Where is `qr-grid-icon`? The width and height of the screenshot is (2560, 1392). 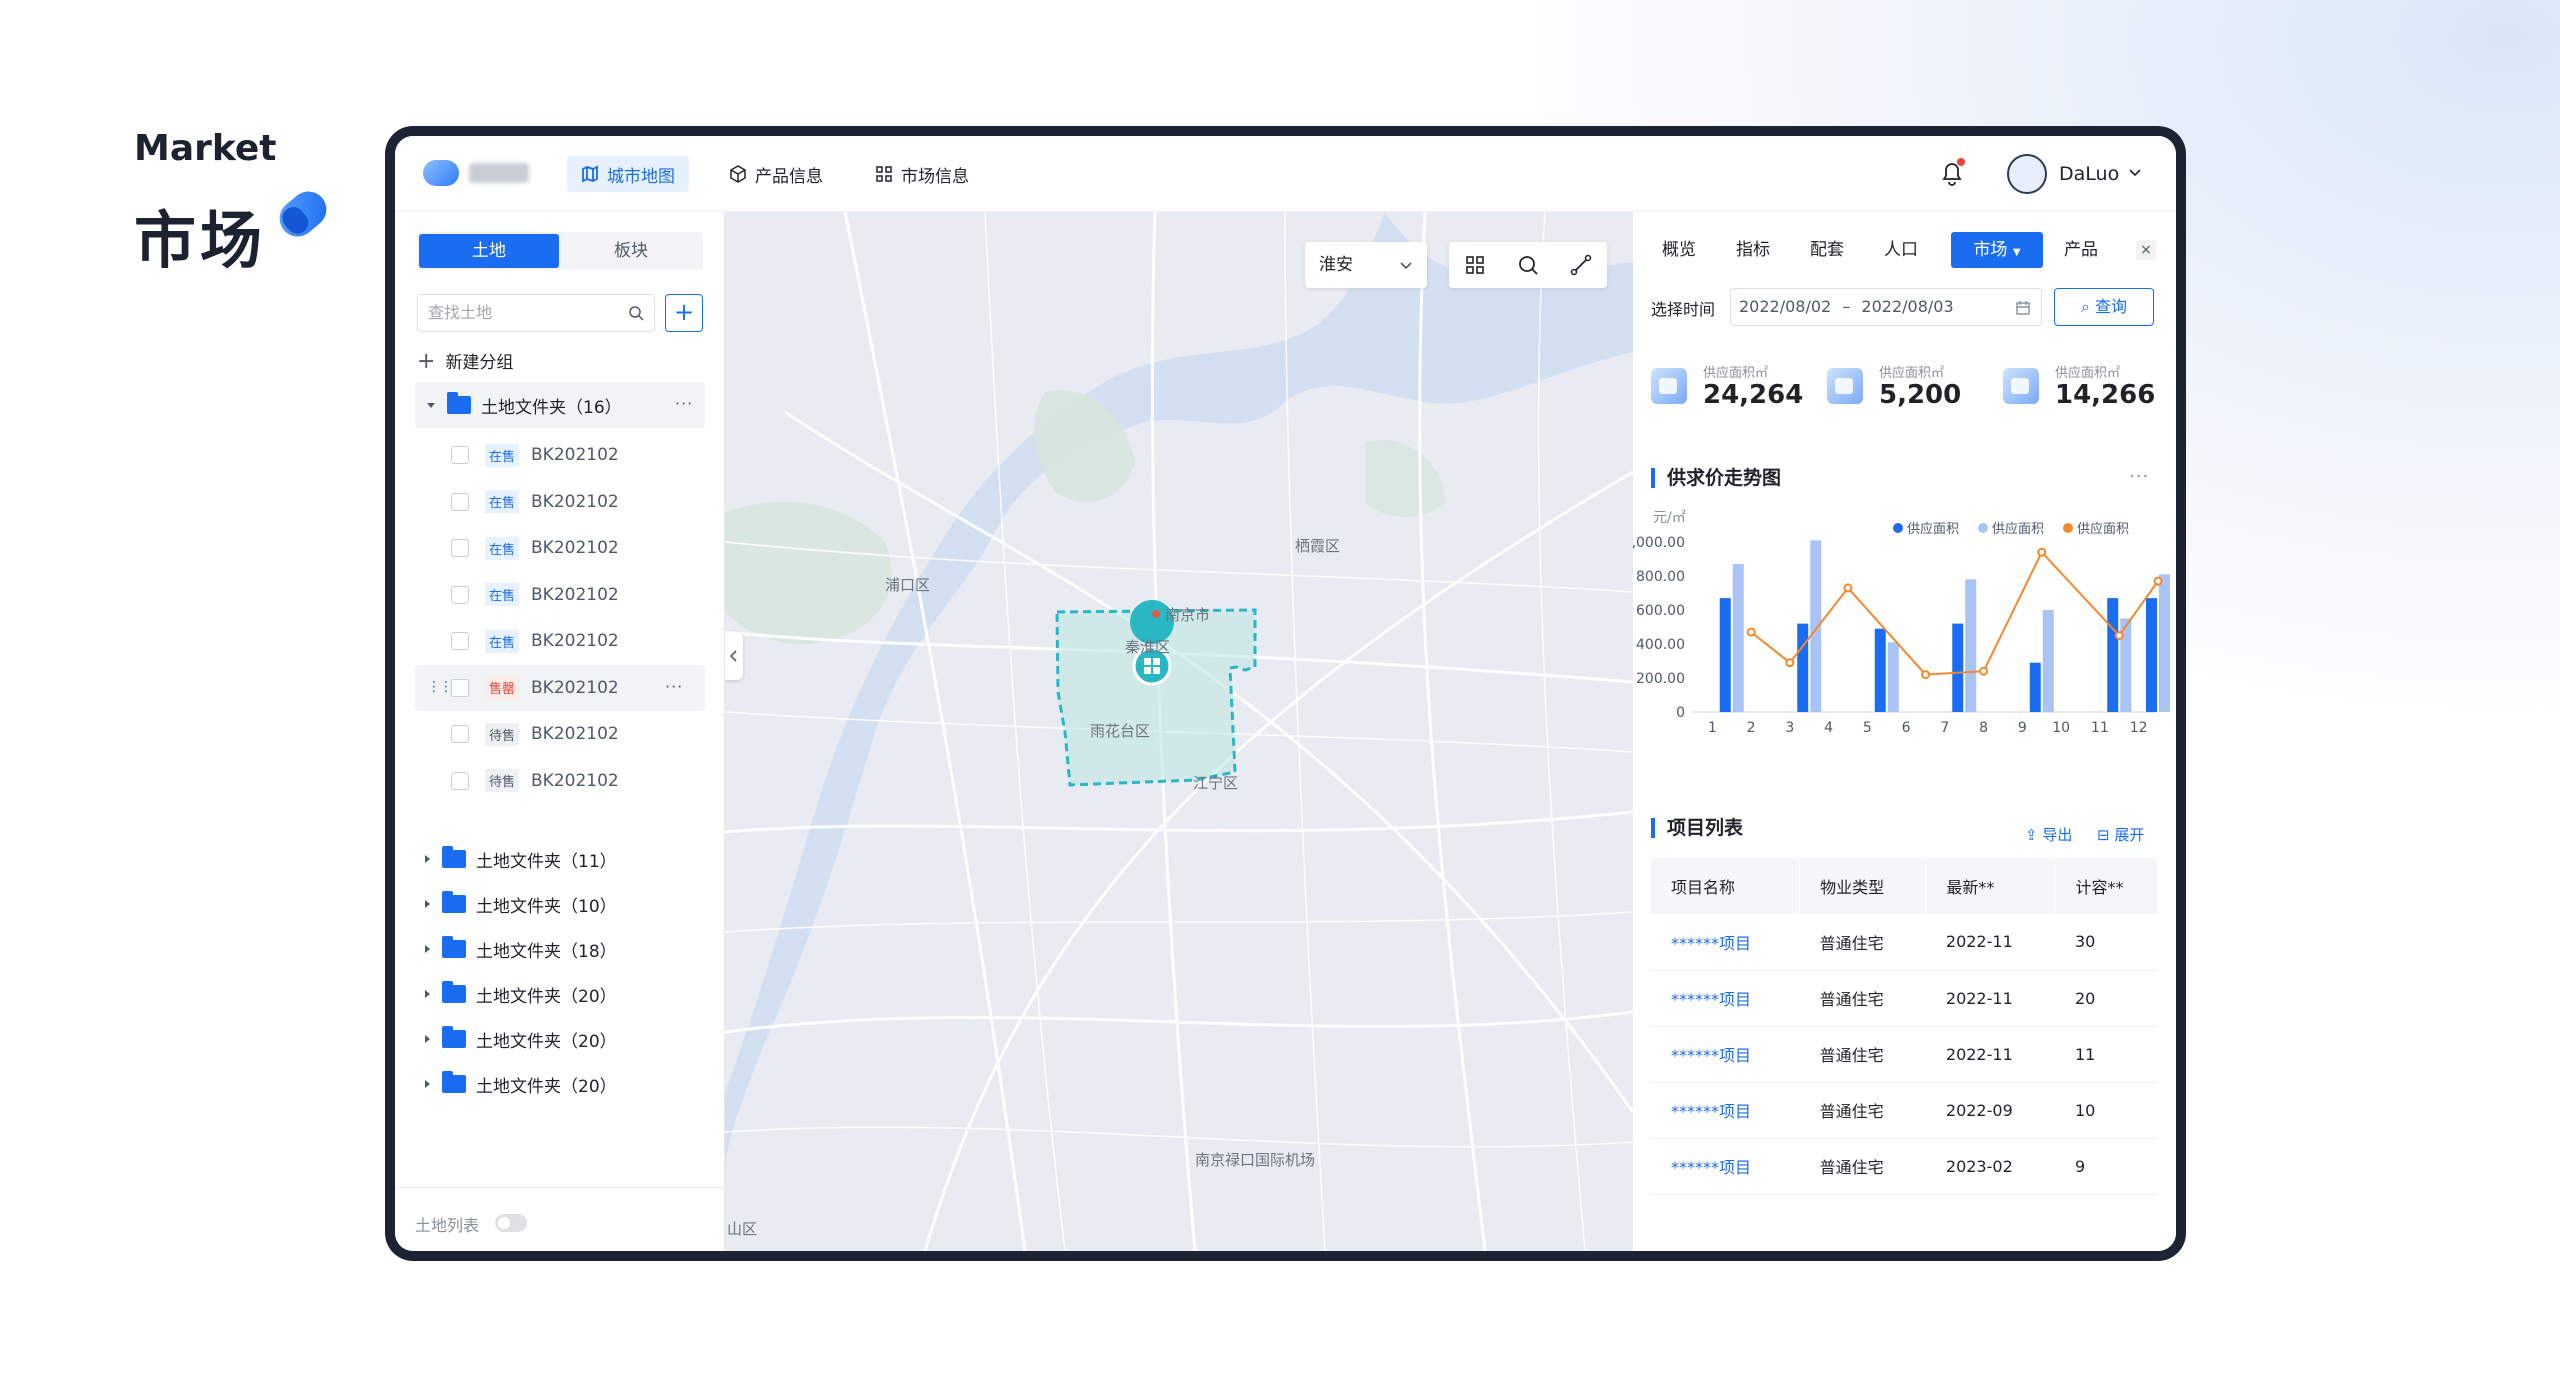
qr-grid-icon is located at coordinates (1475, 265).